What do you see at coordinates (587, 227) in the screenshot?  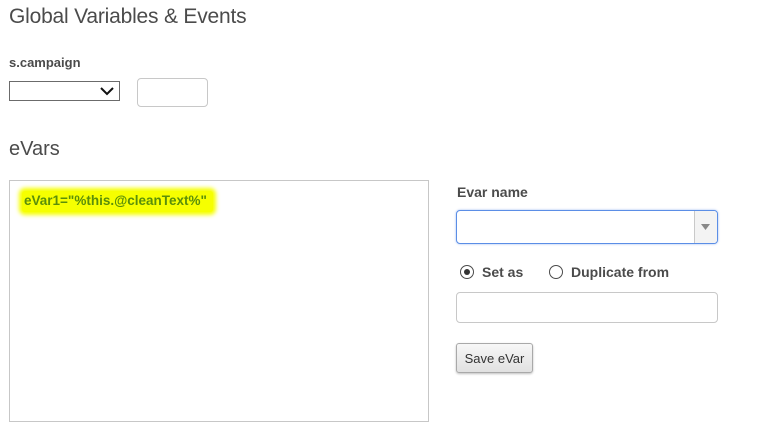 I see `evar-name-select` at bounding box center [587, 227].